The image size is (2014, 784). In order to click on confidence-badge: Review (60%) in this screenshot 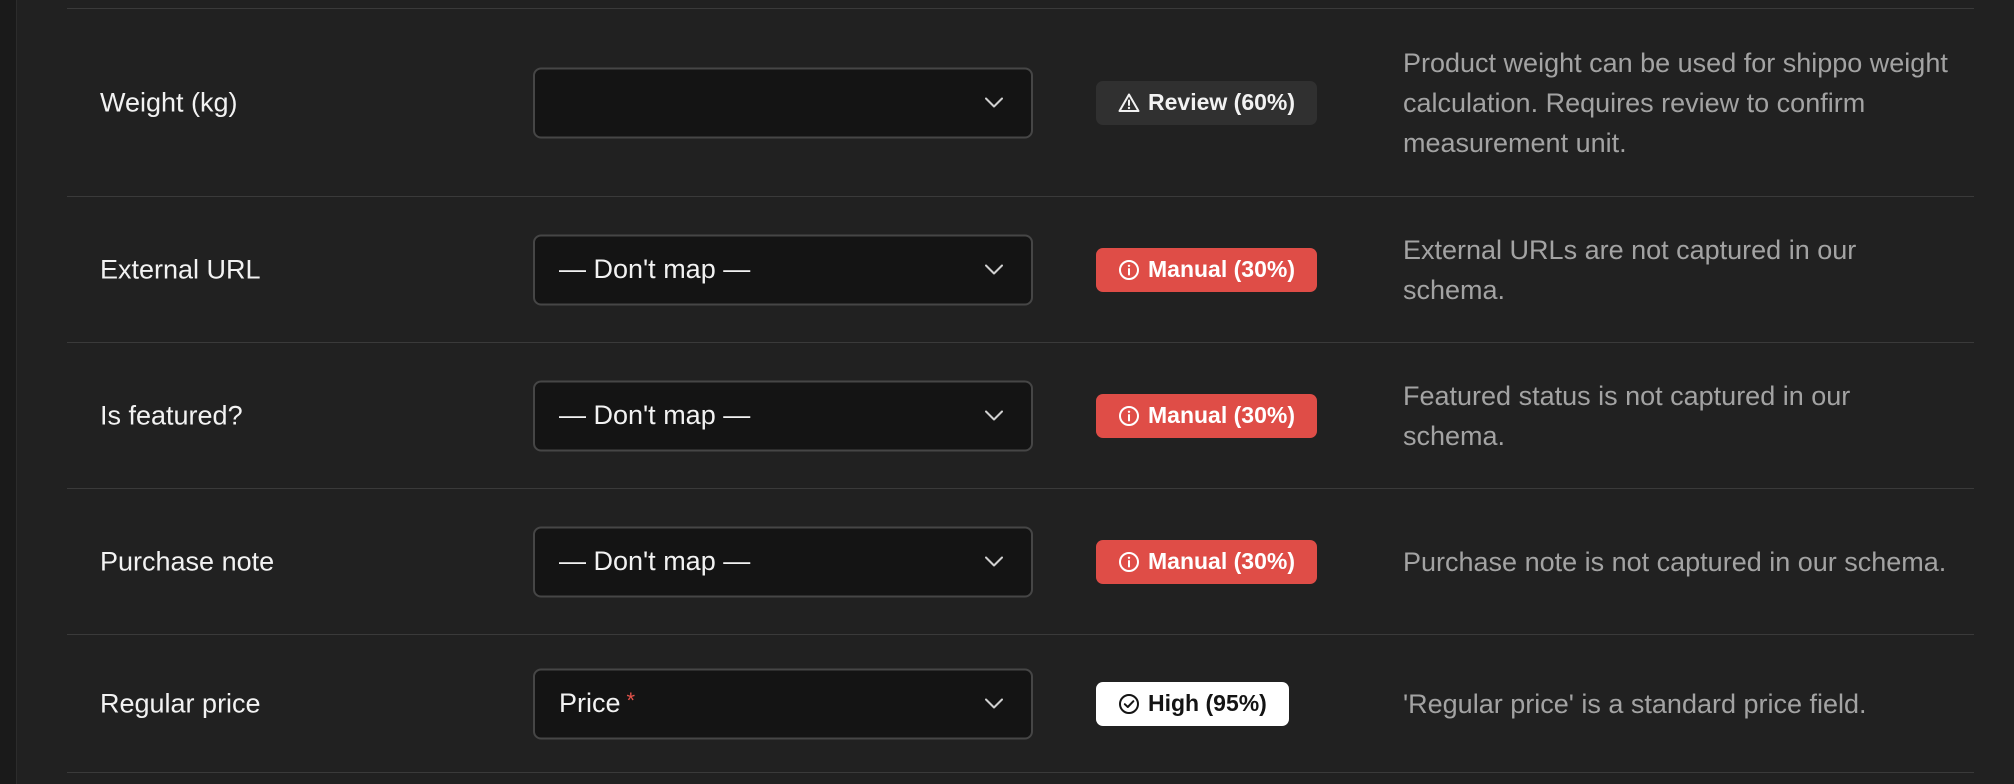, I will do `click(1207, 102)`.